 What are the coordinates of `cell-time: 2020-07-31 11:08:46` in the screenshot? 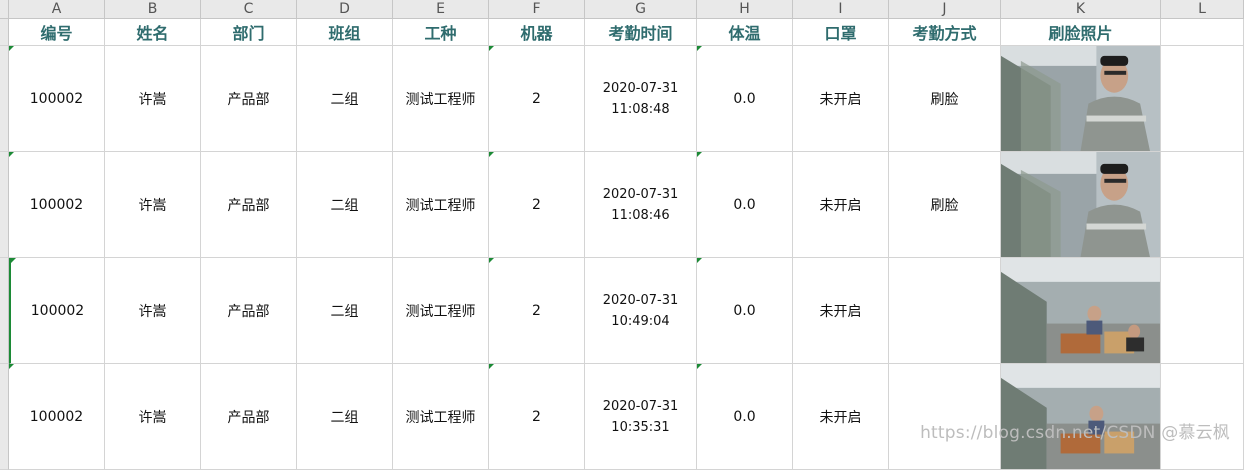 It's located at (641, 205).